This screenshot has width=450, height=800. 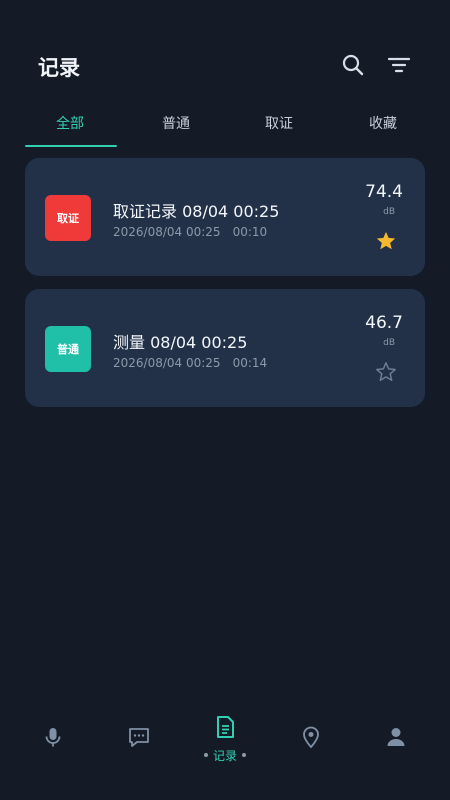 I want to click on chat-icon, so click(x=139, y=737).